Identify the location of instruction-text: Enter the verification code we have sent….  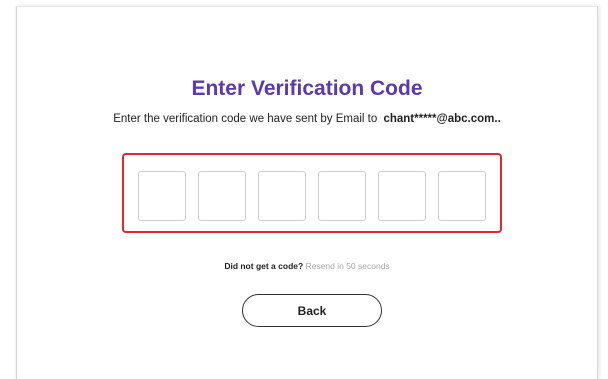
(307, 119).